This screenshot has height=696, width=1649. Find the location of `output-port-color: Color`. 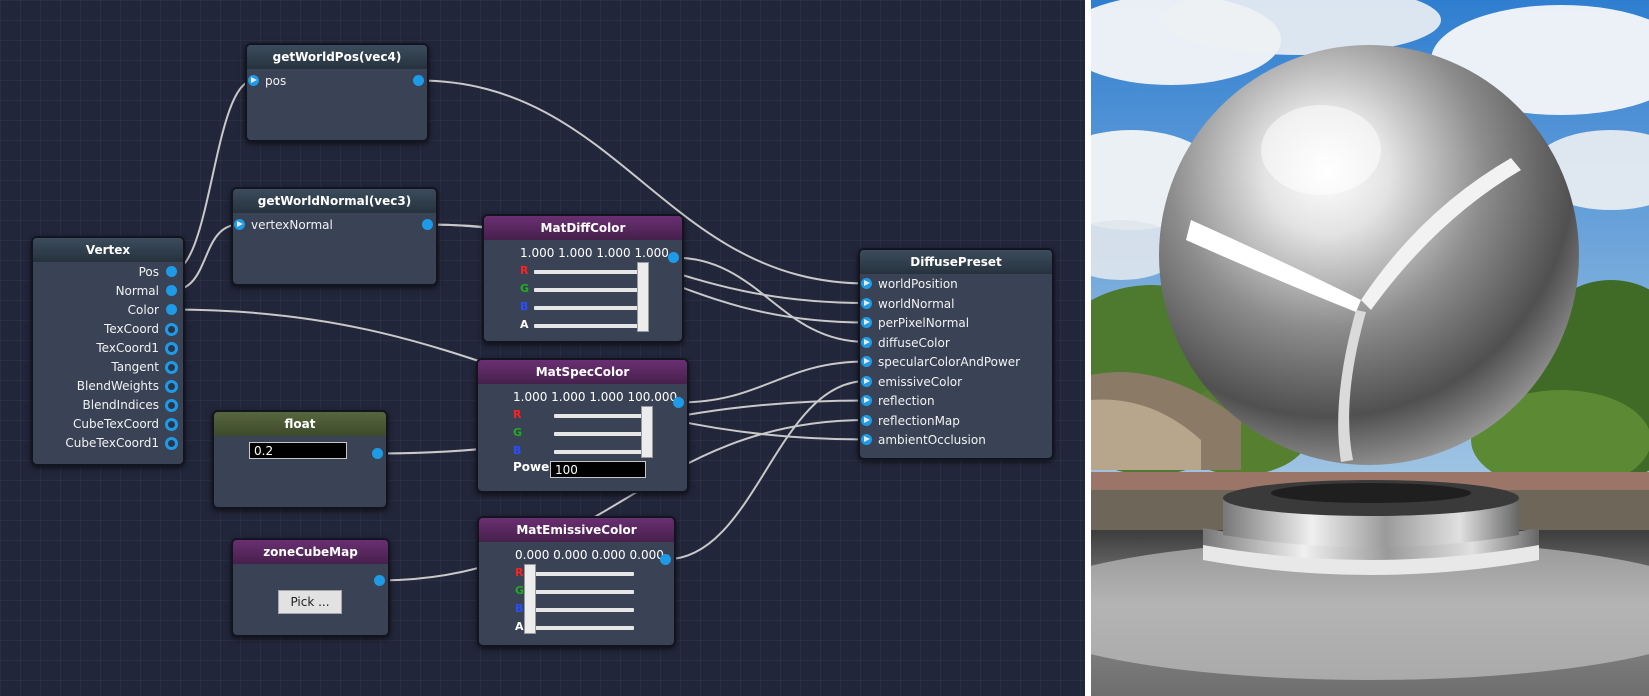

output-port-color: Color is located at coordinates (143, 310).